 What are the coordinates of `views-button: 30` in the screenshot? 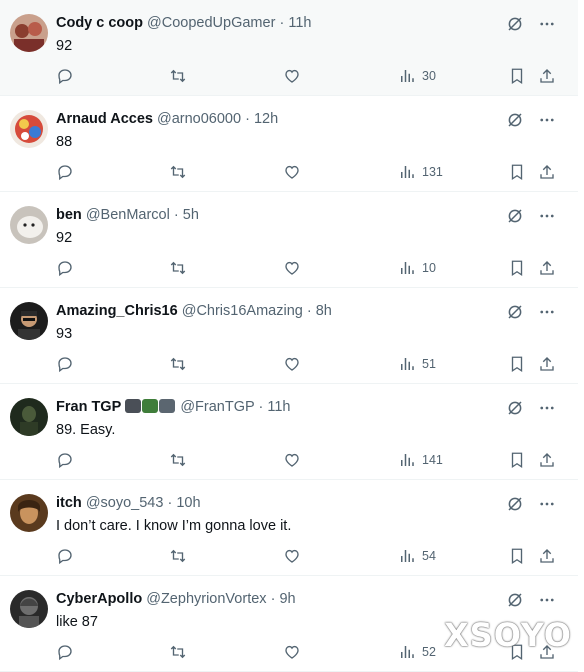 It's located at (417, 76).